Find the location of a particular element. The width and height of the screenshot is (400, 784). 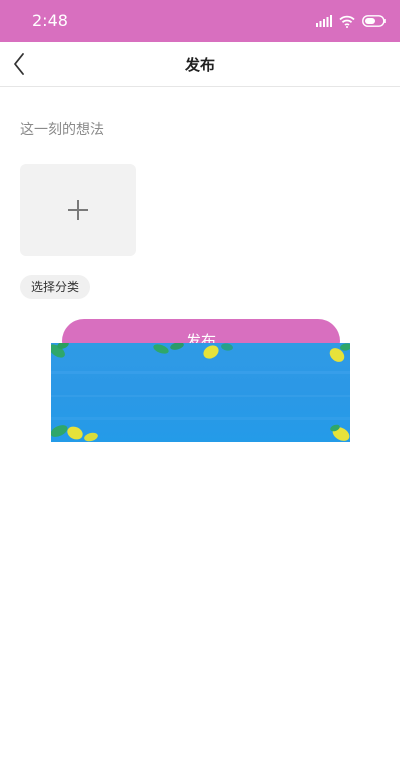

battery-icon is located at coordinates (374, 21).